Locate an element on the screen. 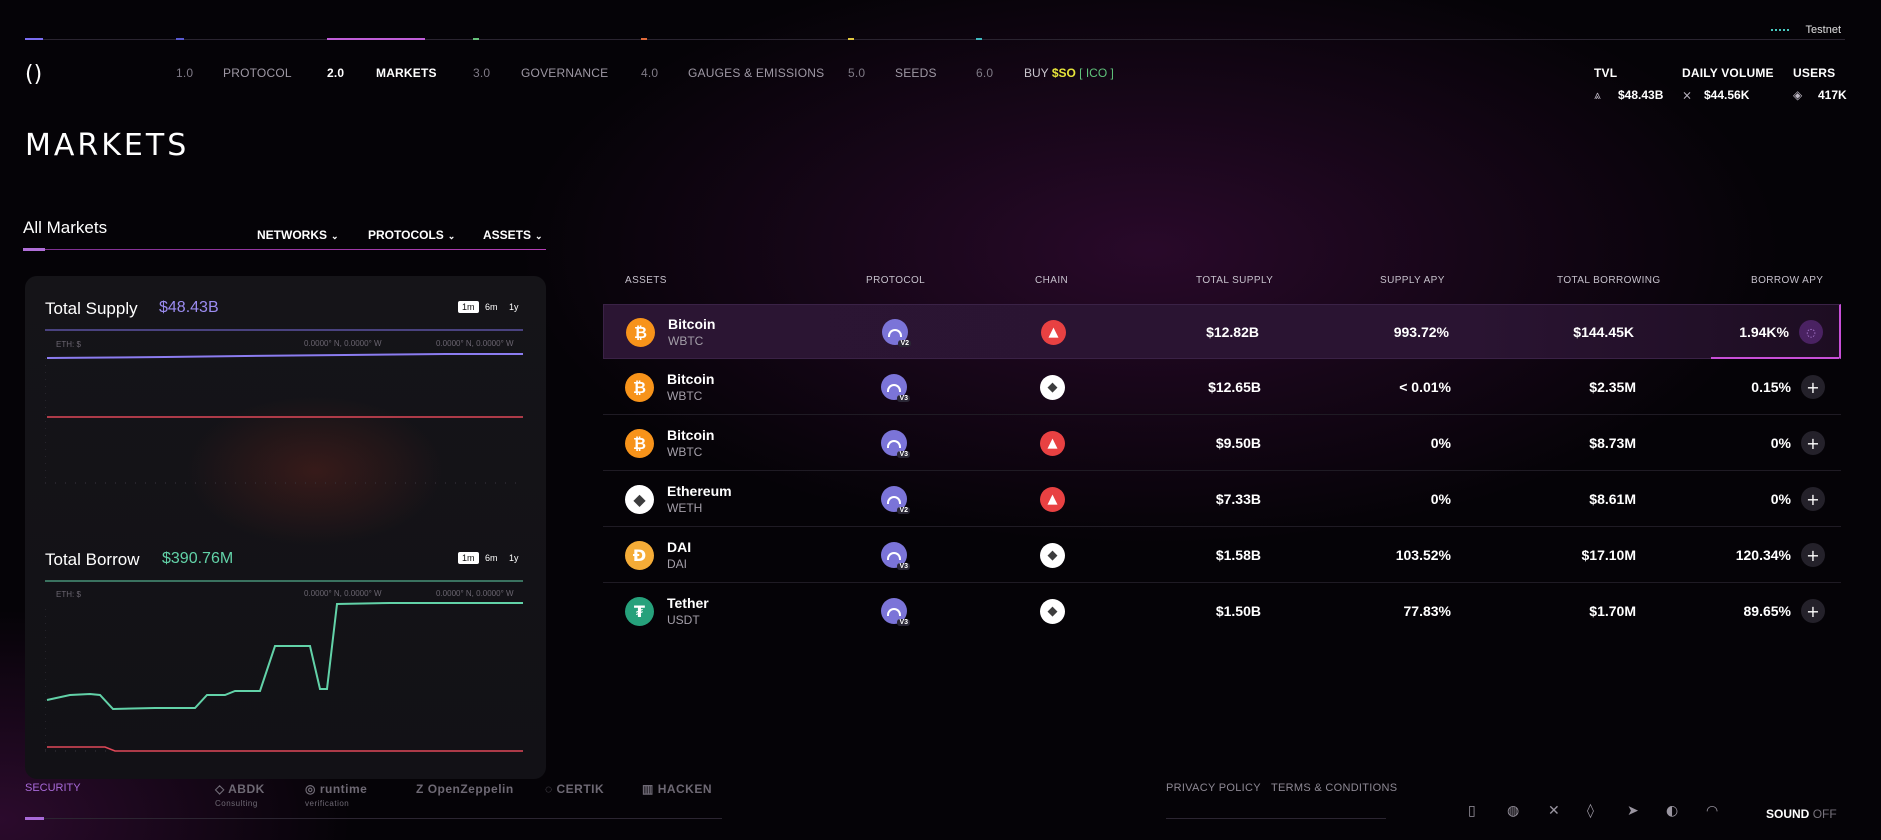 The height and width of the screenshot is (840, 1881). total-borrowing: $8.73M is located at coordinates (1612, 443).